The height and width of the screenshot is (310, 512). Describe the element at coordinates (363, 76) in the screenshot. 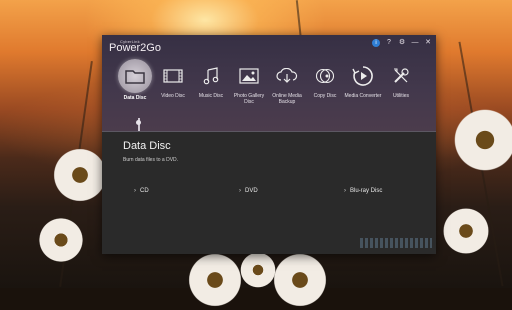

I see `media-converter-icon` at that location.